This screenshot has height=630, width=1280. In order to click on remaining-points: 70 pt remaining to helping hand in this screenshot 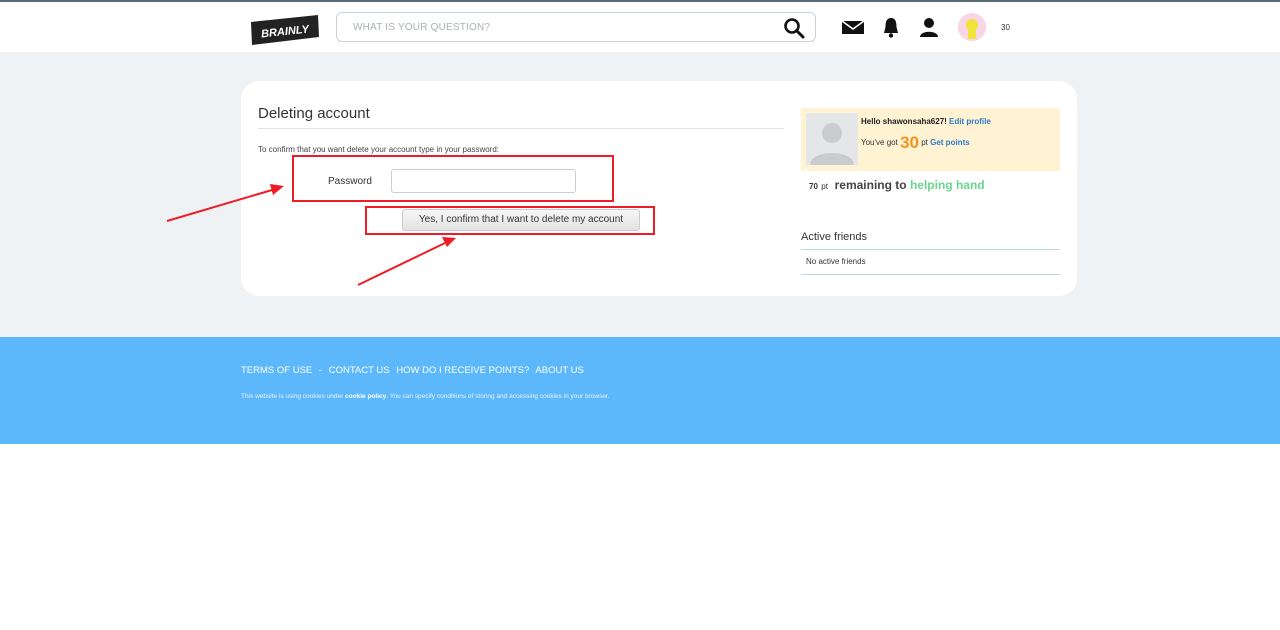, I will do `click(897, 185)`.